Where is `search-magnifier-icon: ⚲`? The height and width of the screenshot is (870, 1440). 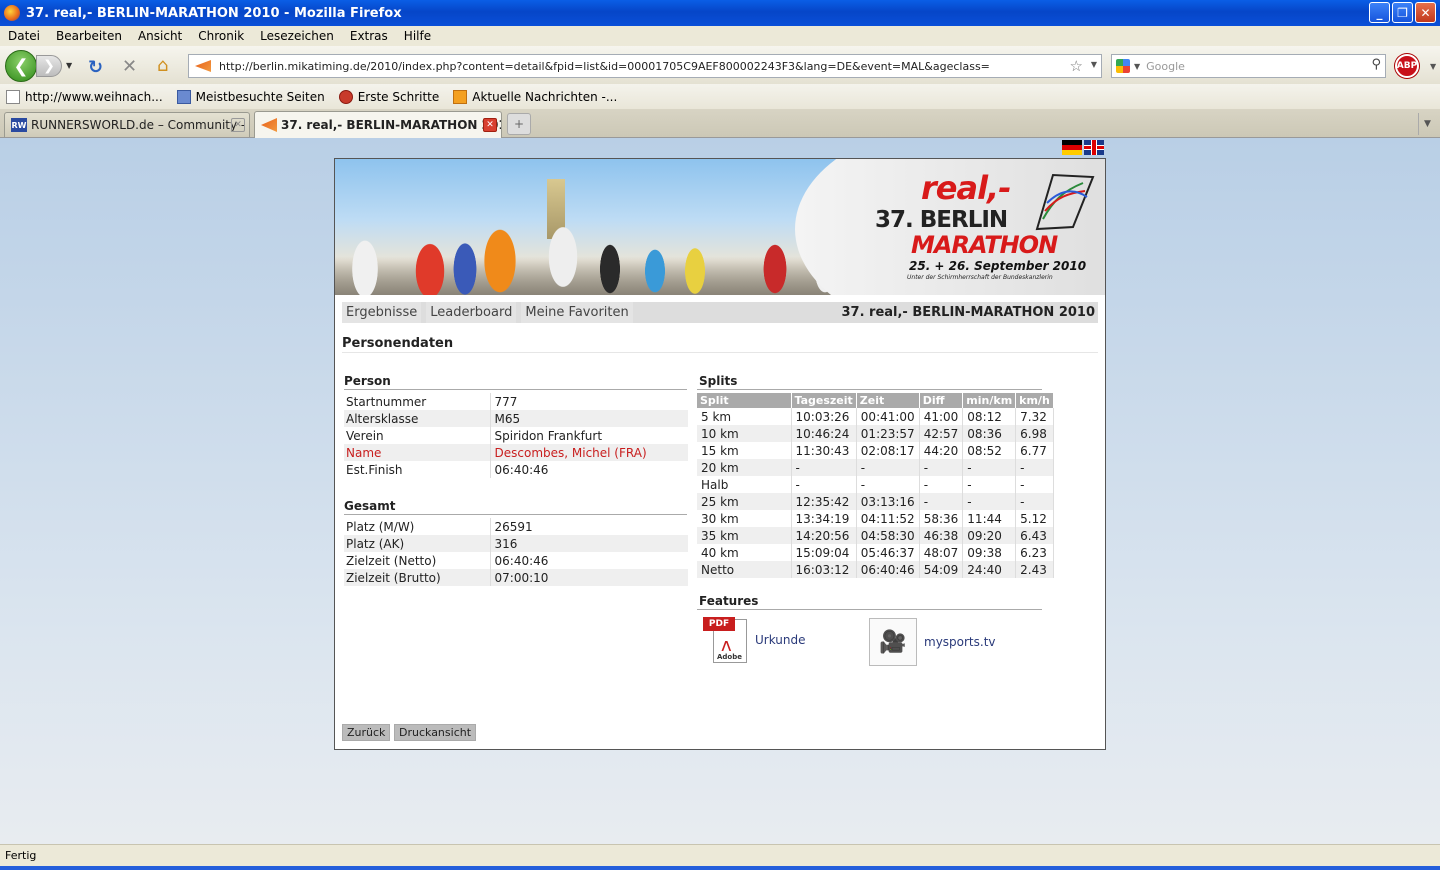 search-magnifier-icon: ⚲ is located at coordinates (1376, 64).